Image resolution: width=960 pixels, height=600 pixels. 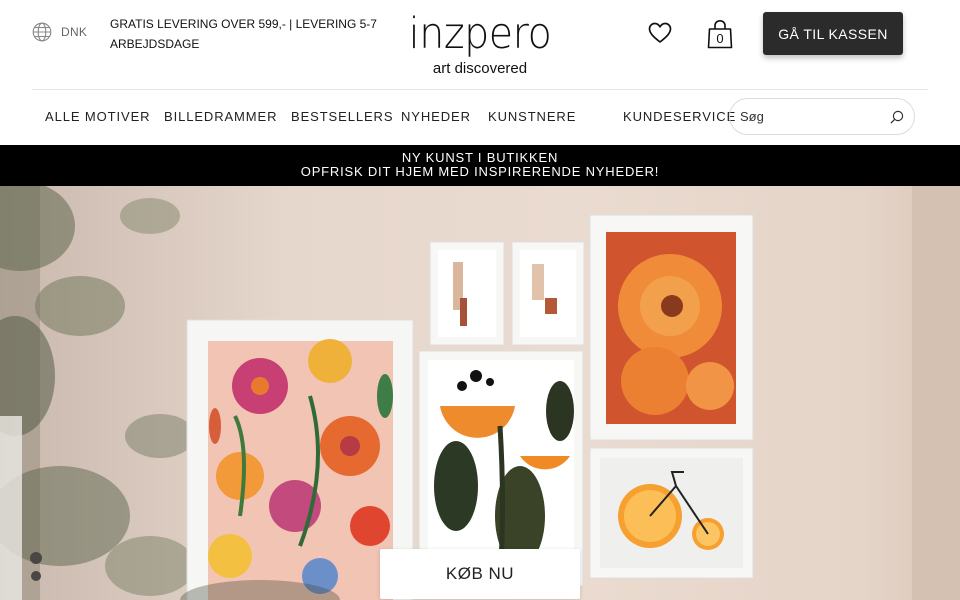 What do you see at coordinates (671, 513) in the screenshot?
I see `frame-orange-bicycle-print` at bounding box center [671, 513].